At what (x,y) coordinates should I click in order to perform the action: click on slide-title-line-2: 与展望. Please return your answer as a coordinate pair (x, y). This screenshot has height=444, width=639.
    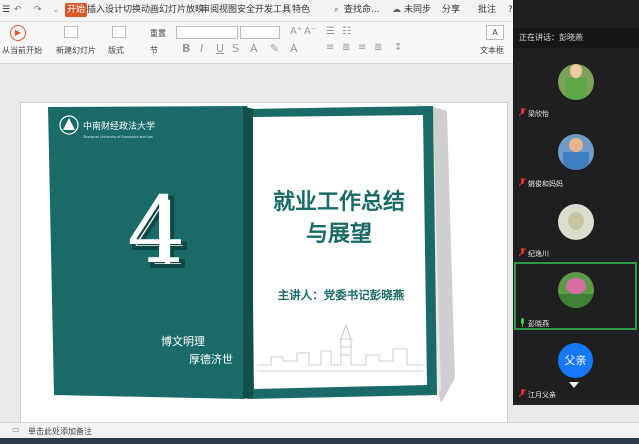
    Looking at the image, I should click on (339, 234).